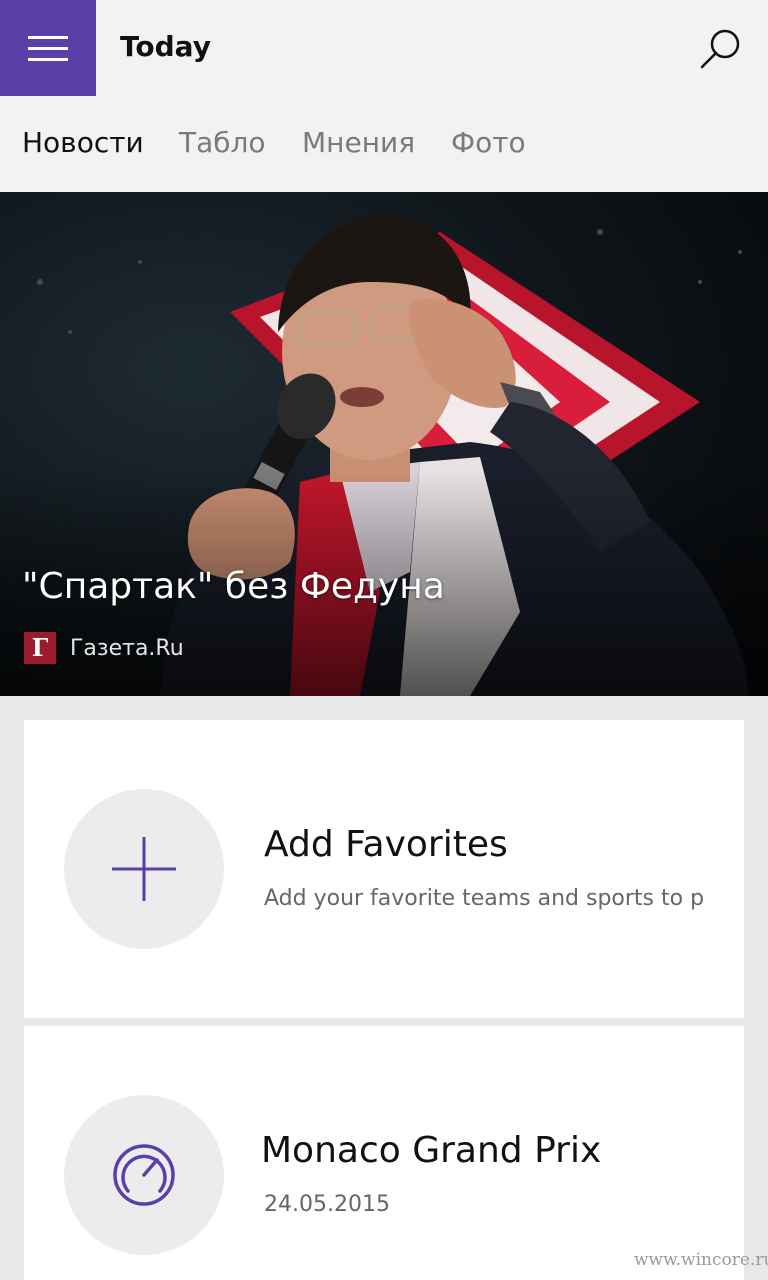 The width and height of the screenshot is (768, 1280). Describe the element at coordinates (701, 1260) in the screenshot. I see `watermark: www.wincore.ru` at that location.